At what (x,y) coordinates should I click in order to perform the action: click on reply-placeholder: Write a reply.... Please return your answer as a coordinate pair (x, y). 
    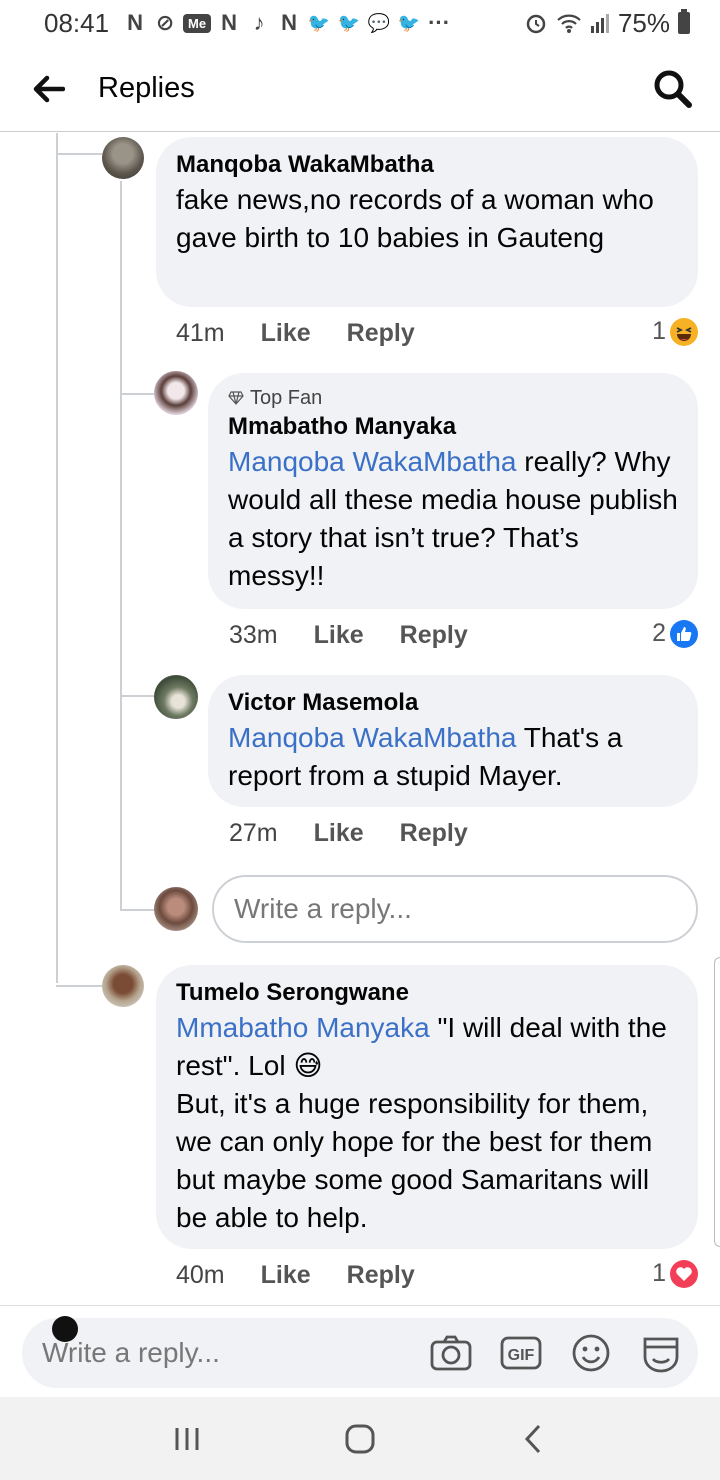
    Looking at the image, I should click on (323, 908).